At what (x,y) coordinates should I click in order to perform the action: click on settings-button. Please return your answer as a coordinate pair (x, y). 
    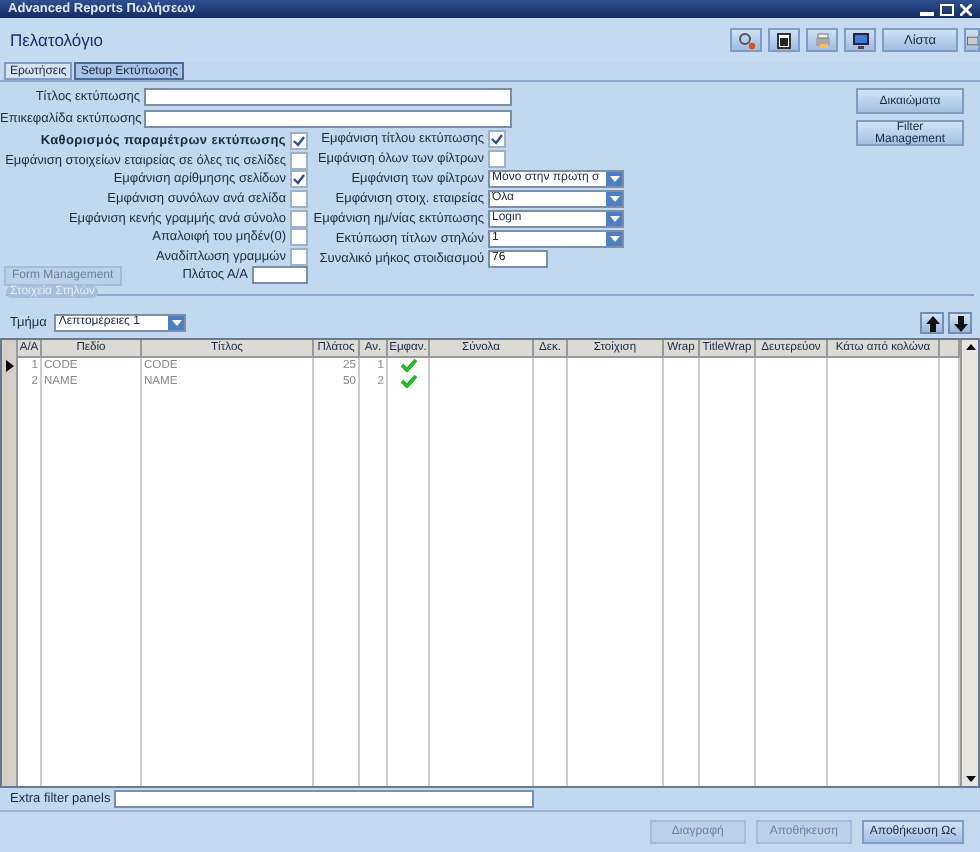
    Looking at the image, I should click on (972, 40).